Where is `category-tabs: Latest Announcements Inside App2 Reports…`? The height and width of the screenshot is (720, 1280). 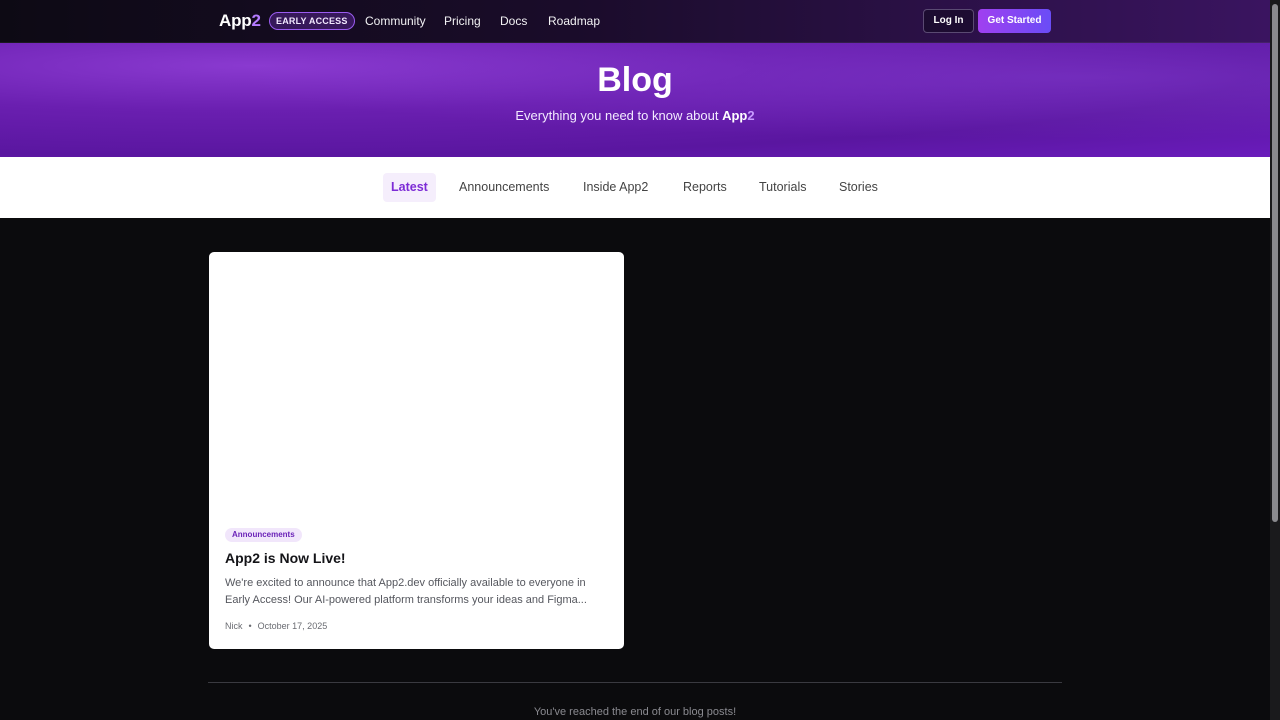 category-tabs: Latest Announcements Inside App2 Reports… is located at coordinates (635, 187).